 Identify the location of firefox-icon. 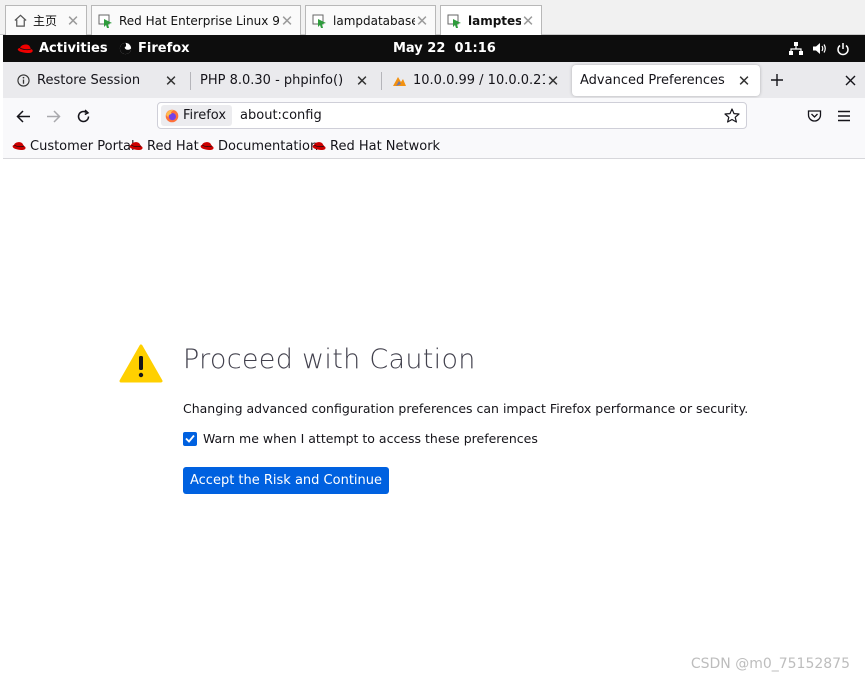
(125, 48).